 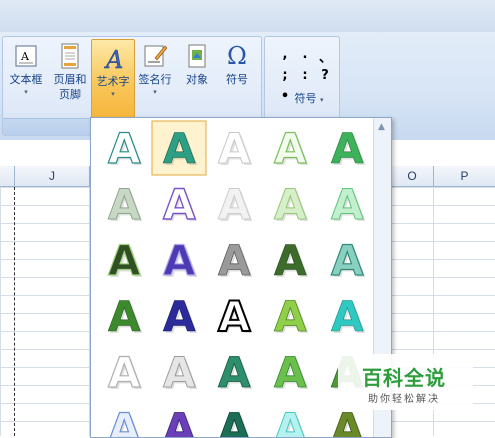 I want to click on signature-line-label: 签名行, so click(x=155, y=79).